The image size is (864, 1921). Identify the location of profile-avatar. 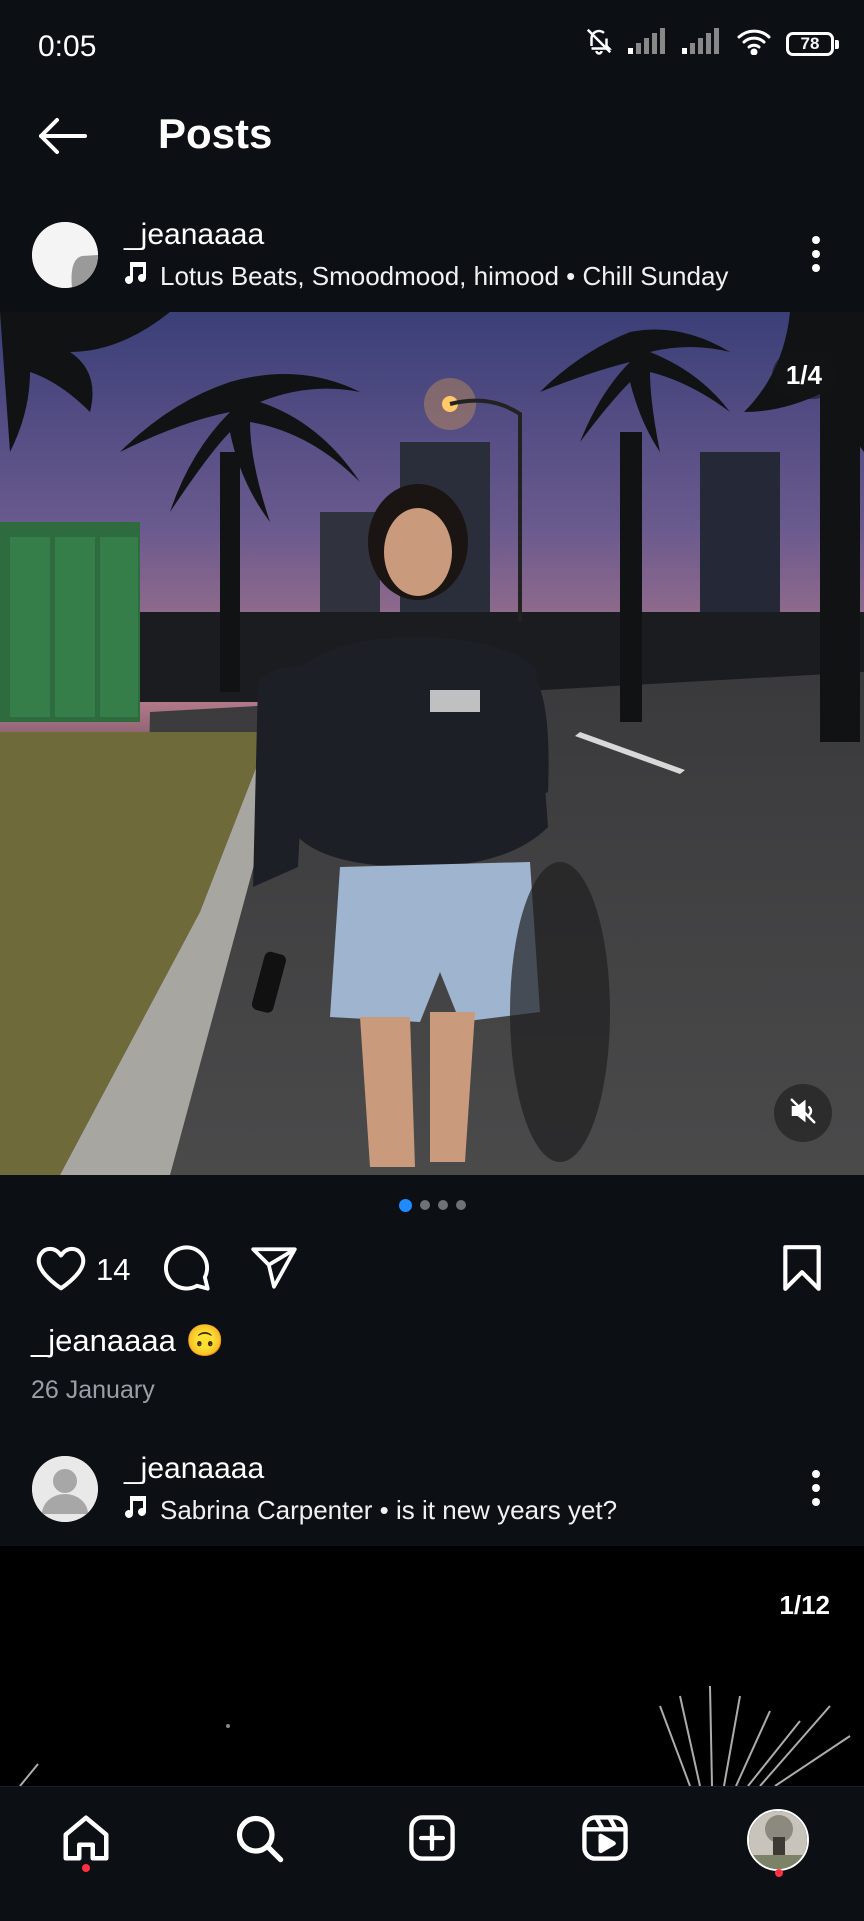
(778, 1840).